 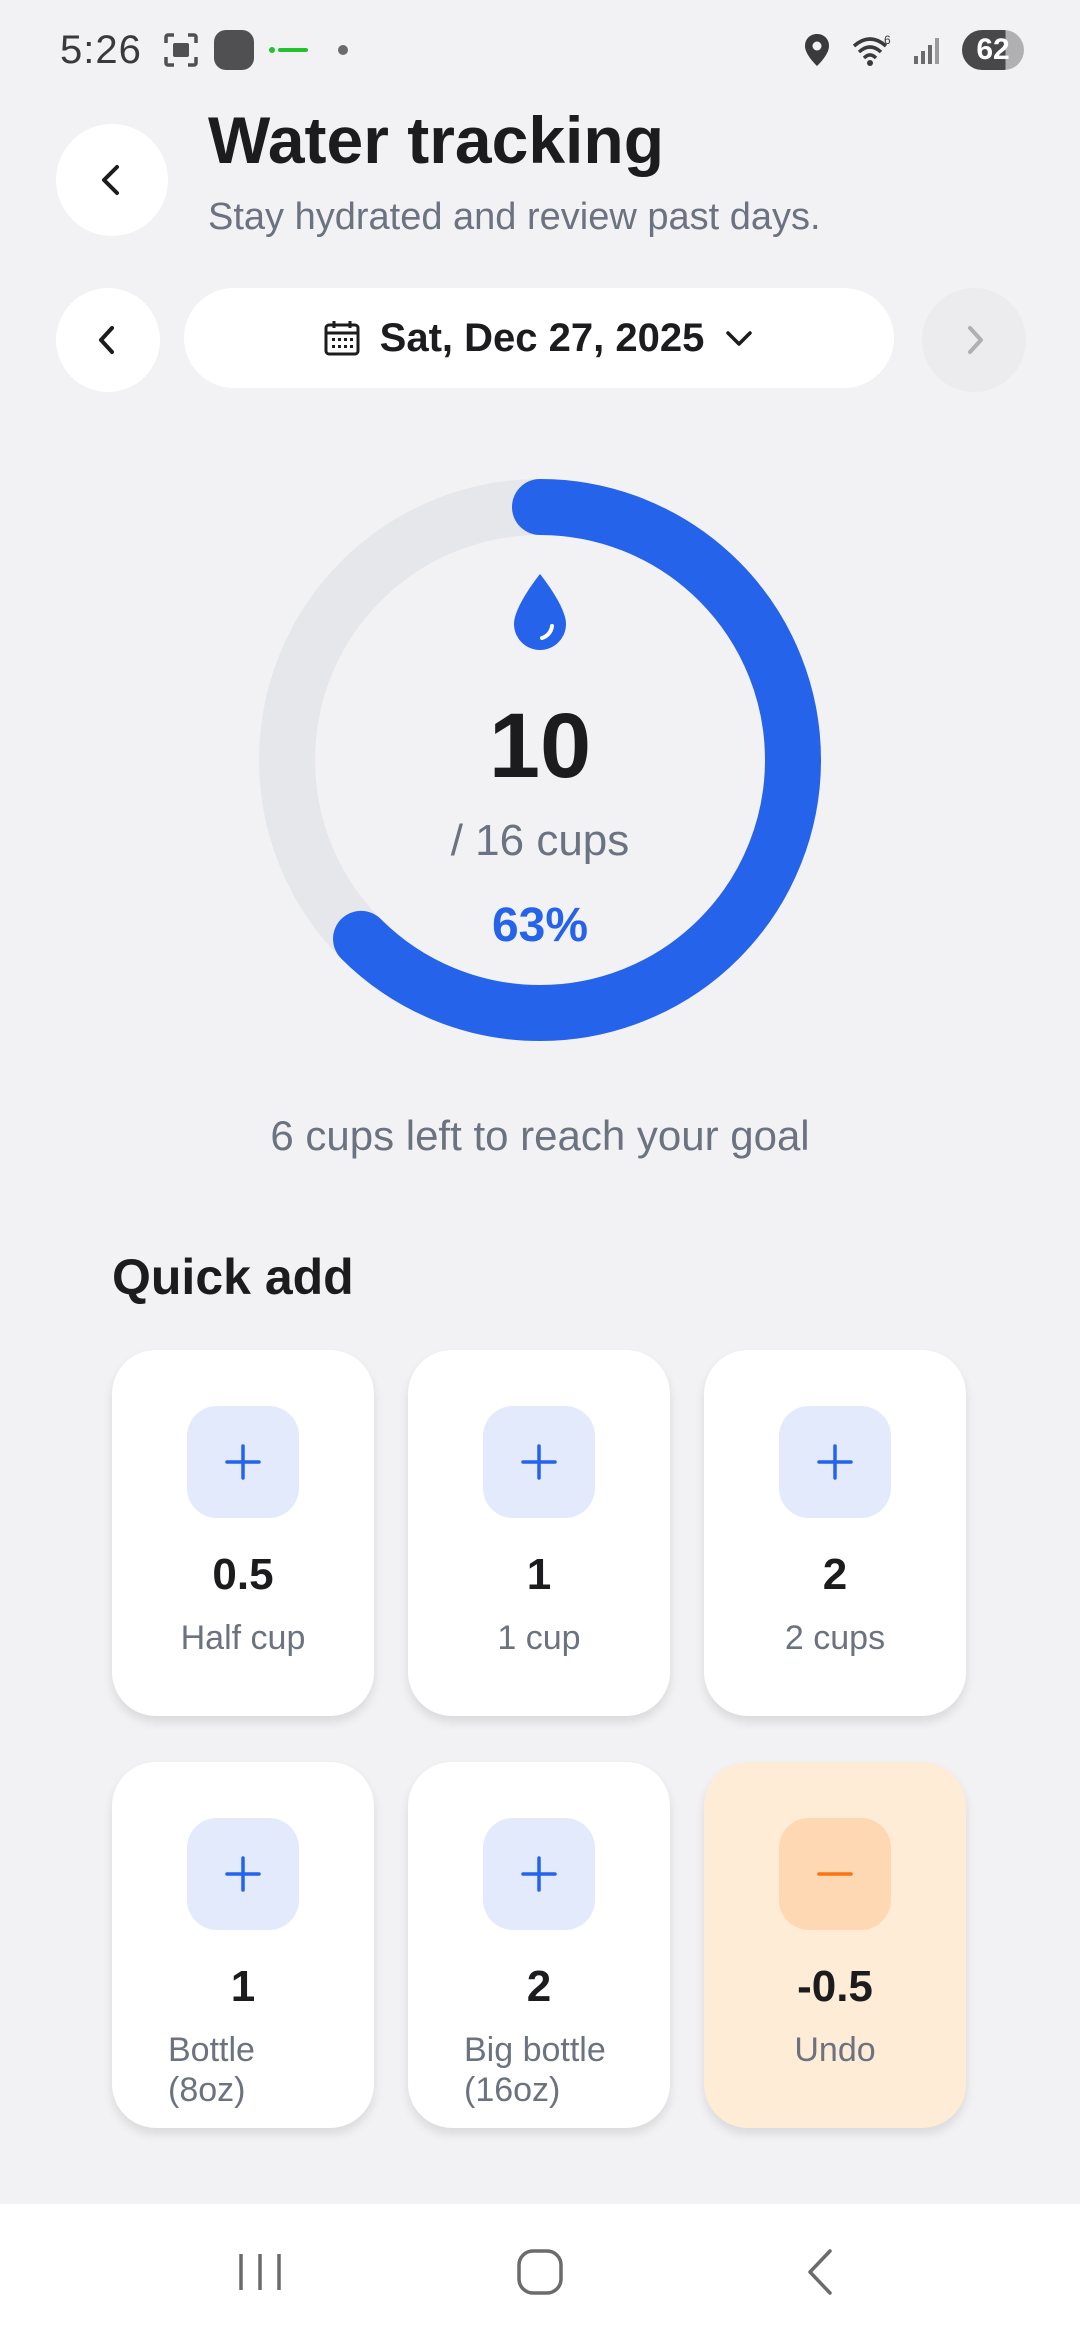 I want to click on quick-add-one-cup: 1 1 cup, so click(x=539, y=1533).